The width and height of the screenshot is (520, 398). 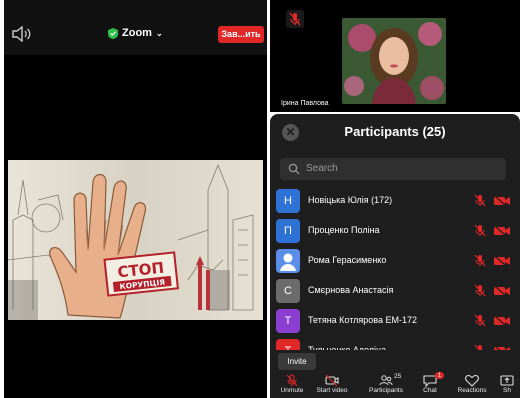 What do you see at coordinates (113, 33) in the screenshot?
I see `shield-icon` at bounding box center [113, 33].